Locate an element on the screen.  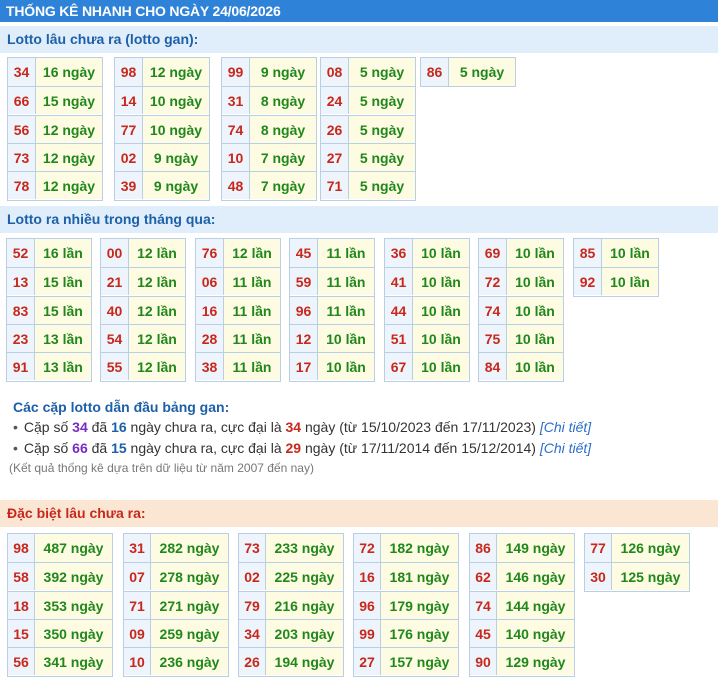
lotto-number: 39 is located at coordinates (129, 185).